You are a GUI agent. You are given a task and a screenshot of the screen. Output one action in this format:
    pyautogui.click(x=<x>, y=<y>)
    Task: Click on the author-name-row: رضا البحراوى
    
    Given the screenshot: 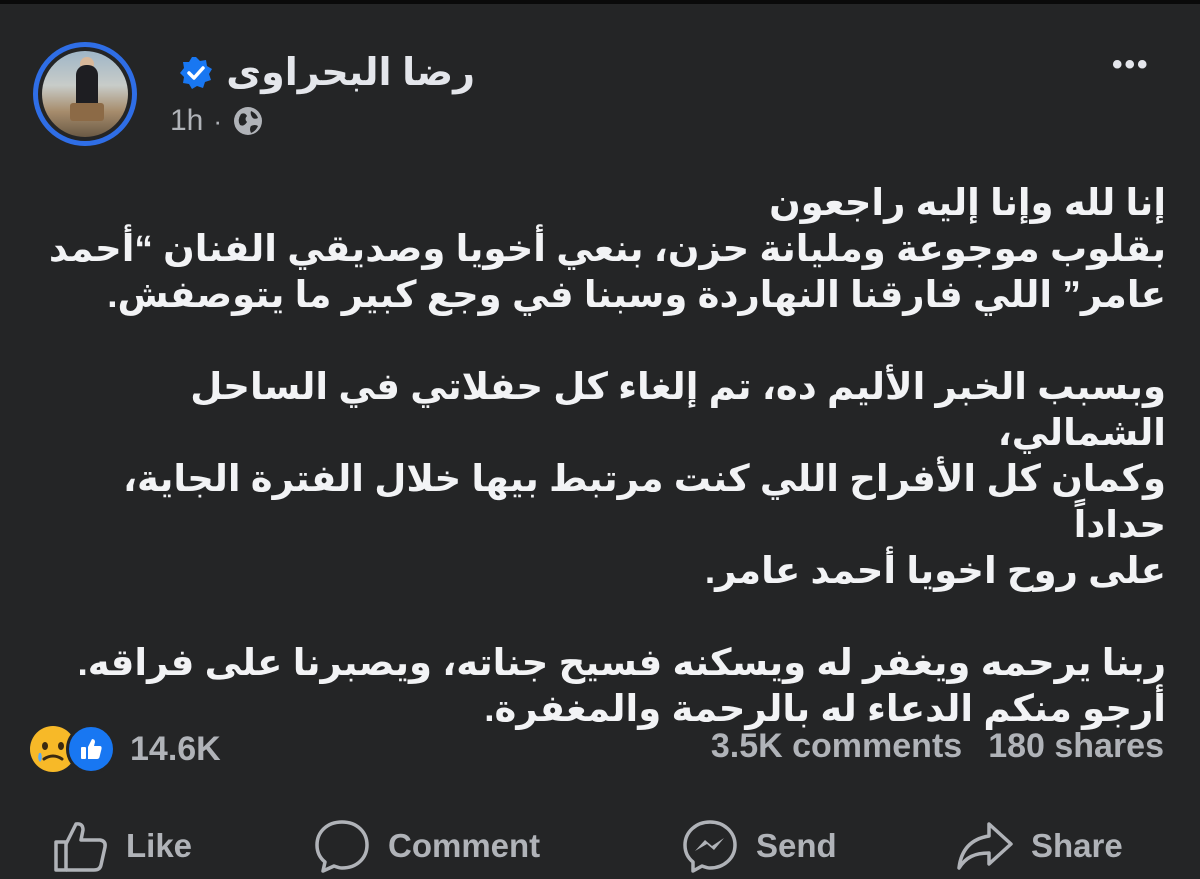 What is the action you would take?
    pyautogui.click(x=326, y=72)
    